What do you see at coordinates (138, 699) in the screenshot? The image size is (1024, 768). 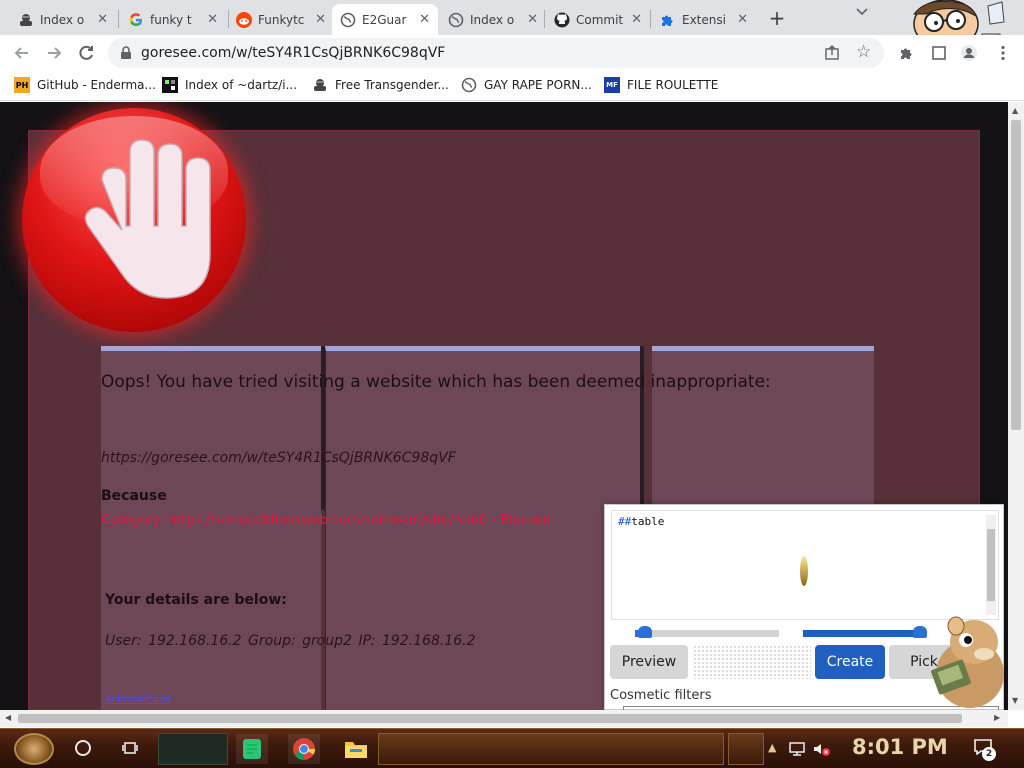 I see `acknowledge-link: Acknowledge` at bounding box center [138, 699].